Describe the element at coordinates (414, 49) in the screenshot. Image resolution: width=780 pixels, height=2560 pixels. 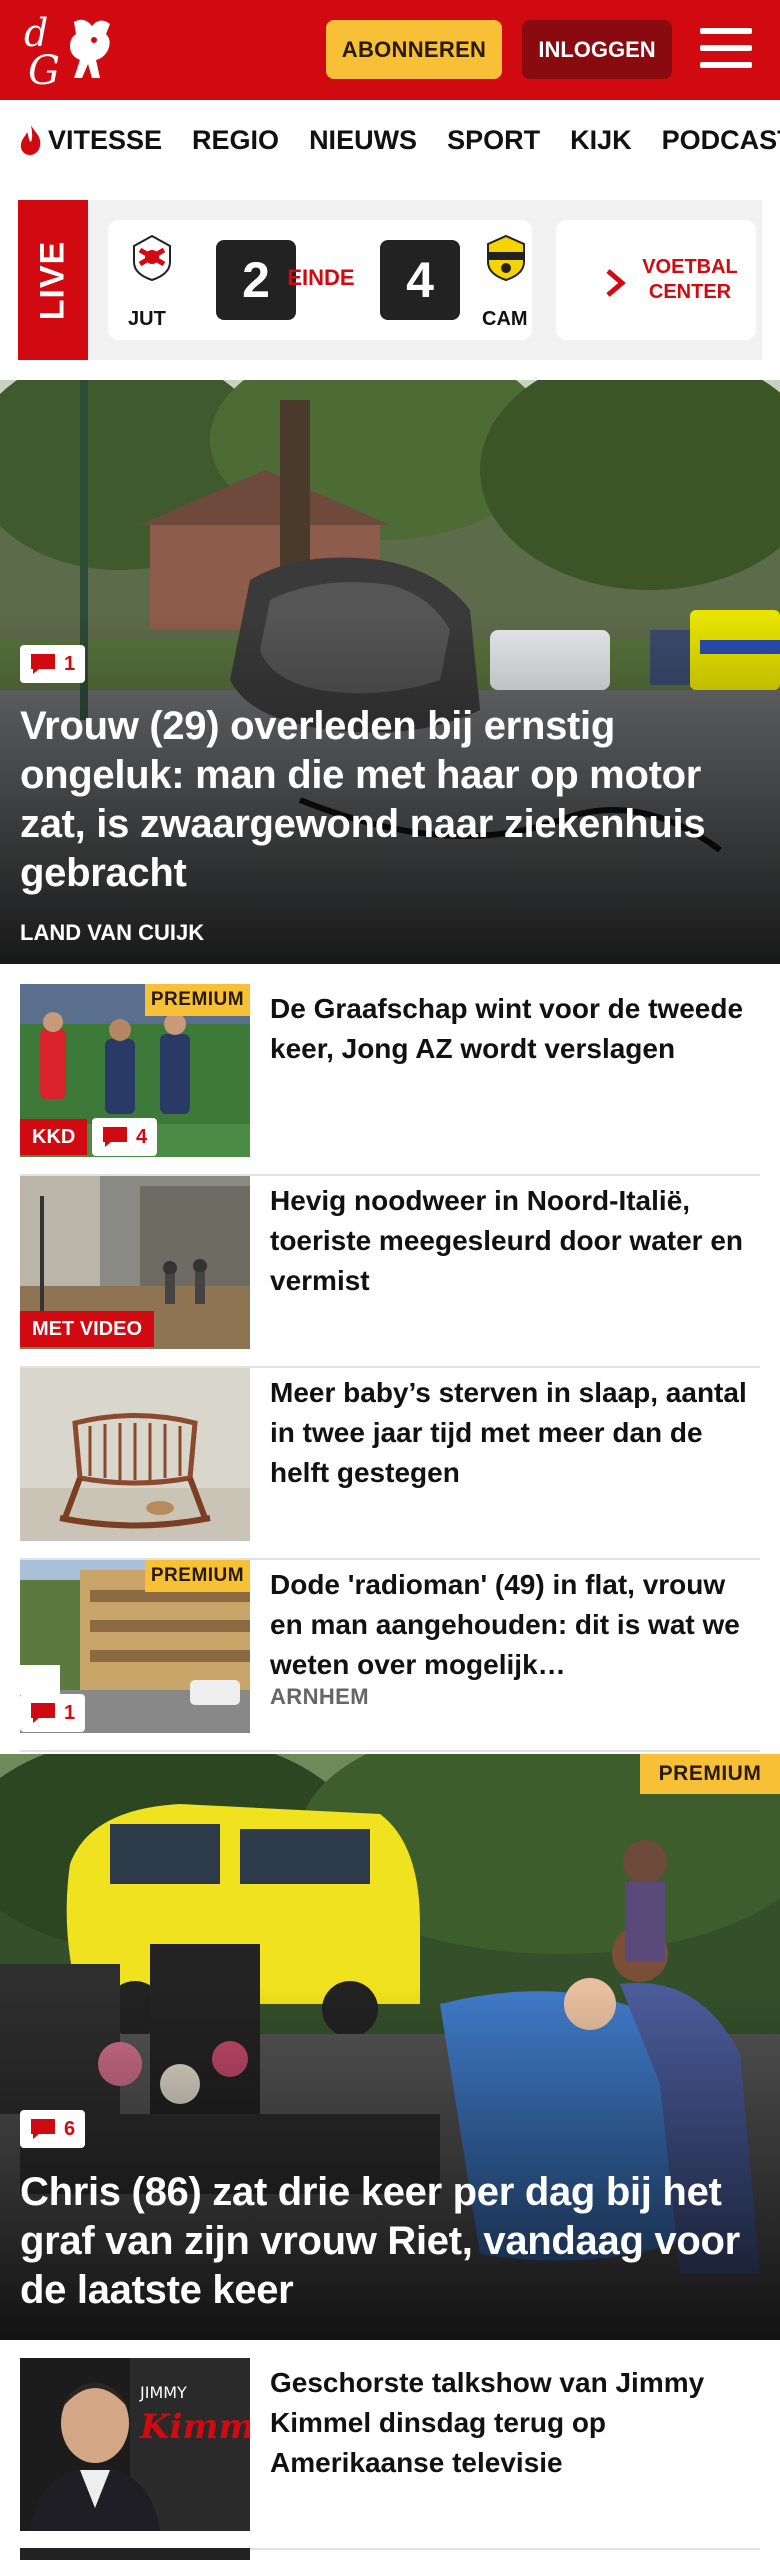
I see `subscribe-button: ABONNEREN` at that location.